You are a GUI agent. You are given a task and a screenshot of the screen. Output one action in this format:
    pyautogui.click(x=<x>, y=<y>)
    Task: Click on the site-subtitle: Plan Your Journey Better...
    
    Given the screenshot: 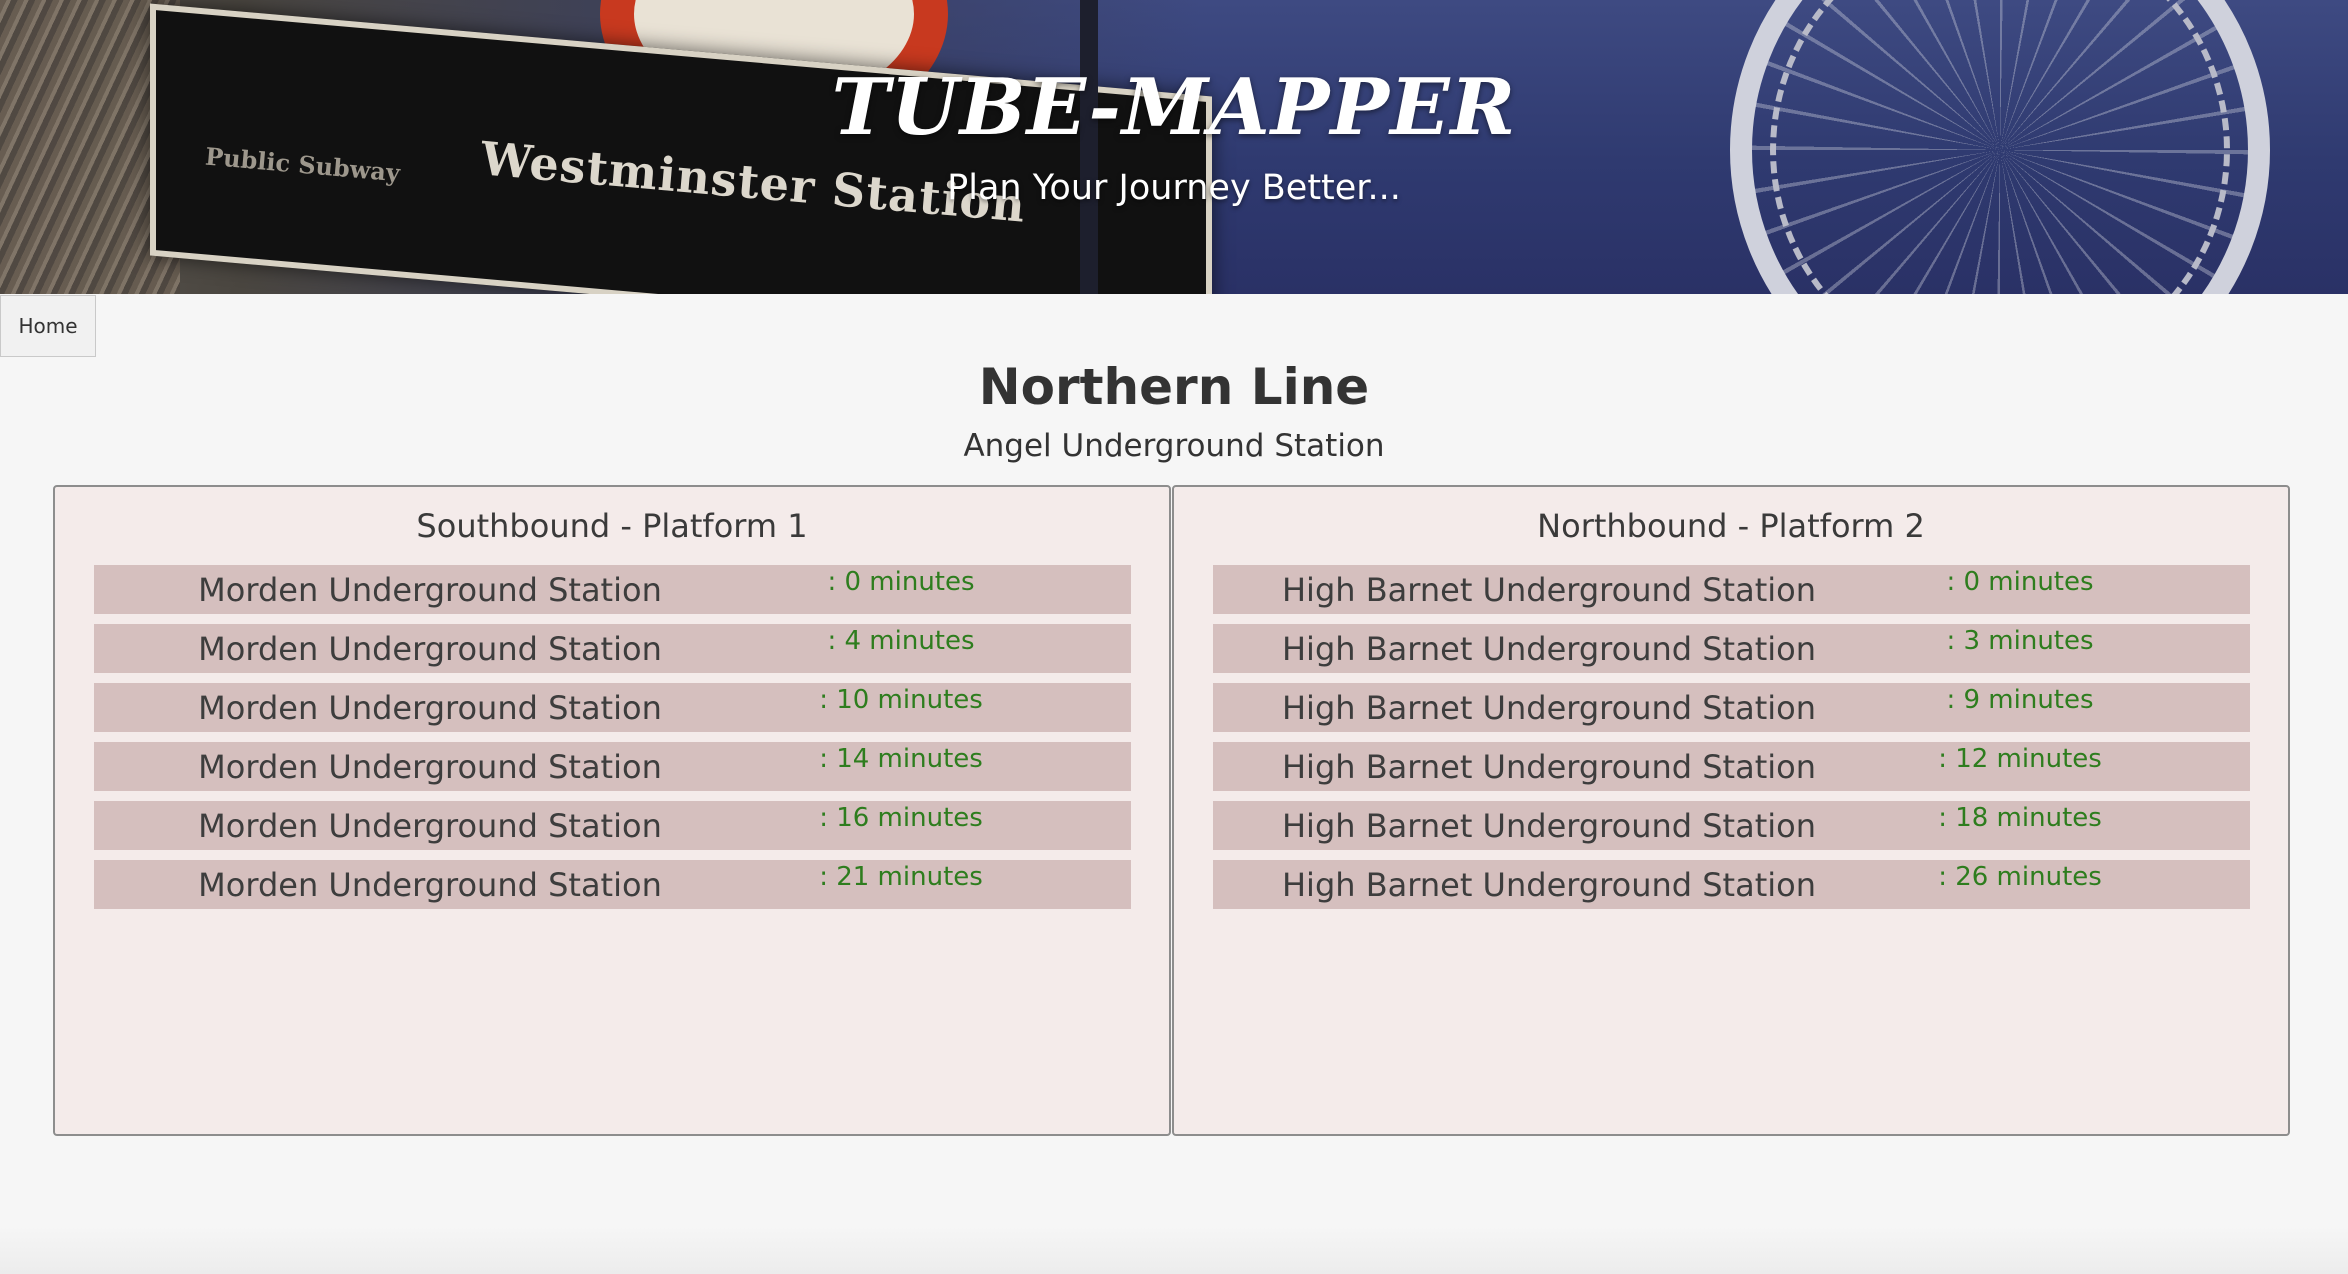 What is the action you would take?
    pyautogui.click(x=1174, y=188)
    